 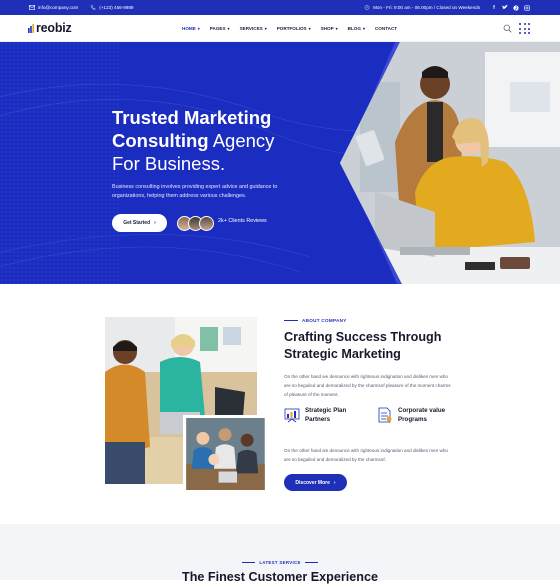 I want to click on nav-blog: BLOG ▾, so click(x=356, y=28).